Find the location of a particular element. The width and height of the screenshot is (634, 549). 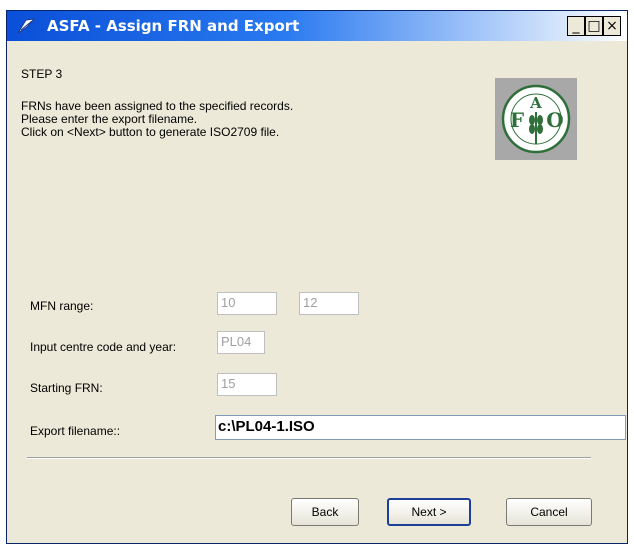

logo-letter-o: O is located at coordinates (554, 120).